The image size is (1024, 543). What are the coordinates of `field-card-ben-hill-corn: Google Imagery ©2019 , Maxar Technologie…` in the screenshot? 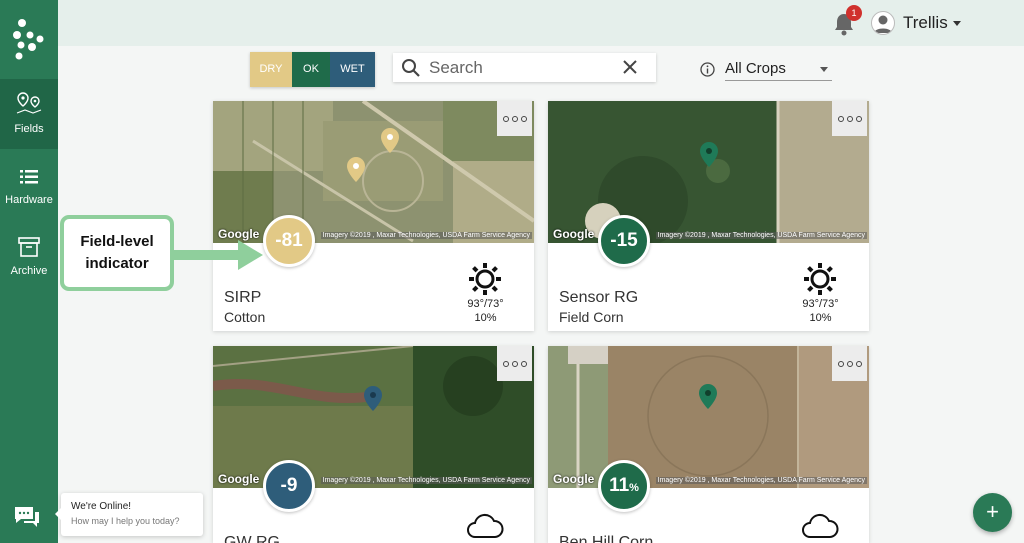 It's located at (708, 444).